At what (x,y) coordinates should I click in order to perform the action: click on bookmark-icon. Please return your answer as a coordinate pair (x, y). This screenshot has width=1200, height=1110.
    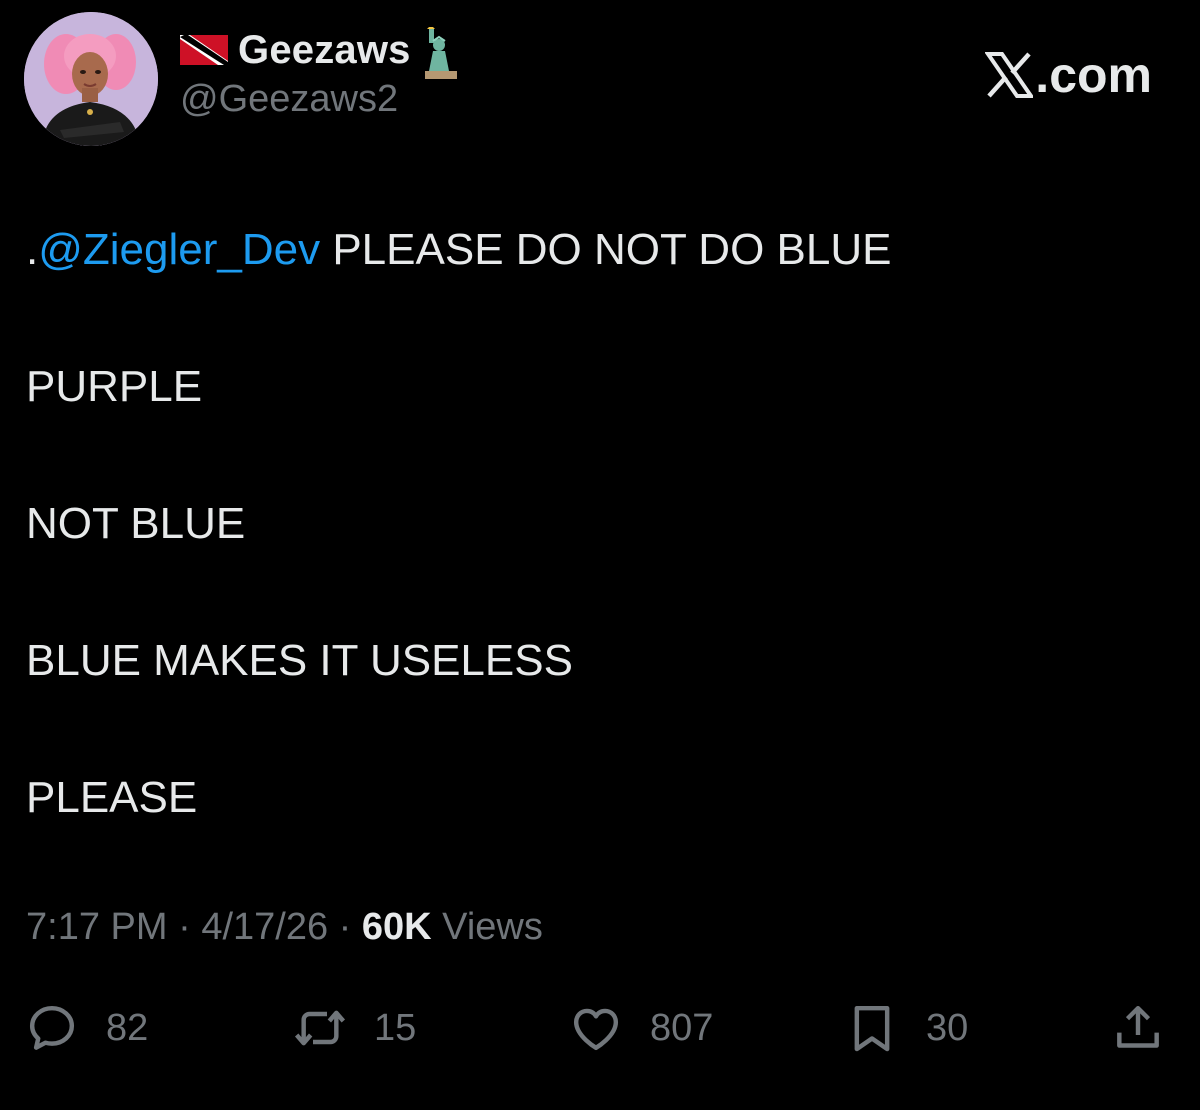
    Looking at the image, I should click on (872, 1028).